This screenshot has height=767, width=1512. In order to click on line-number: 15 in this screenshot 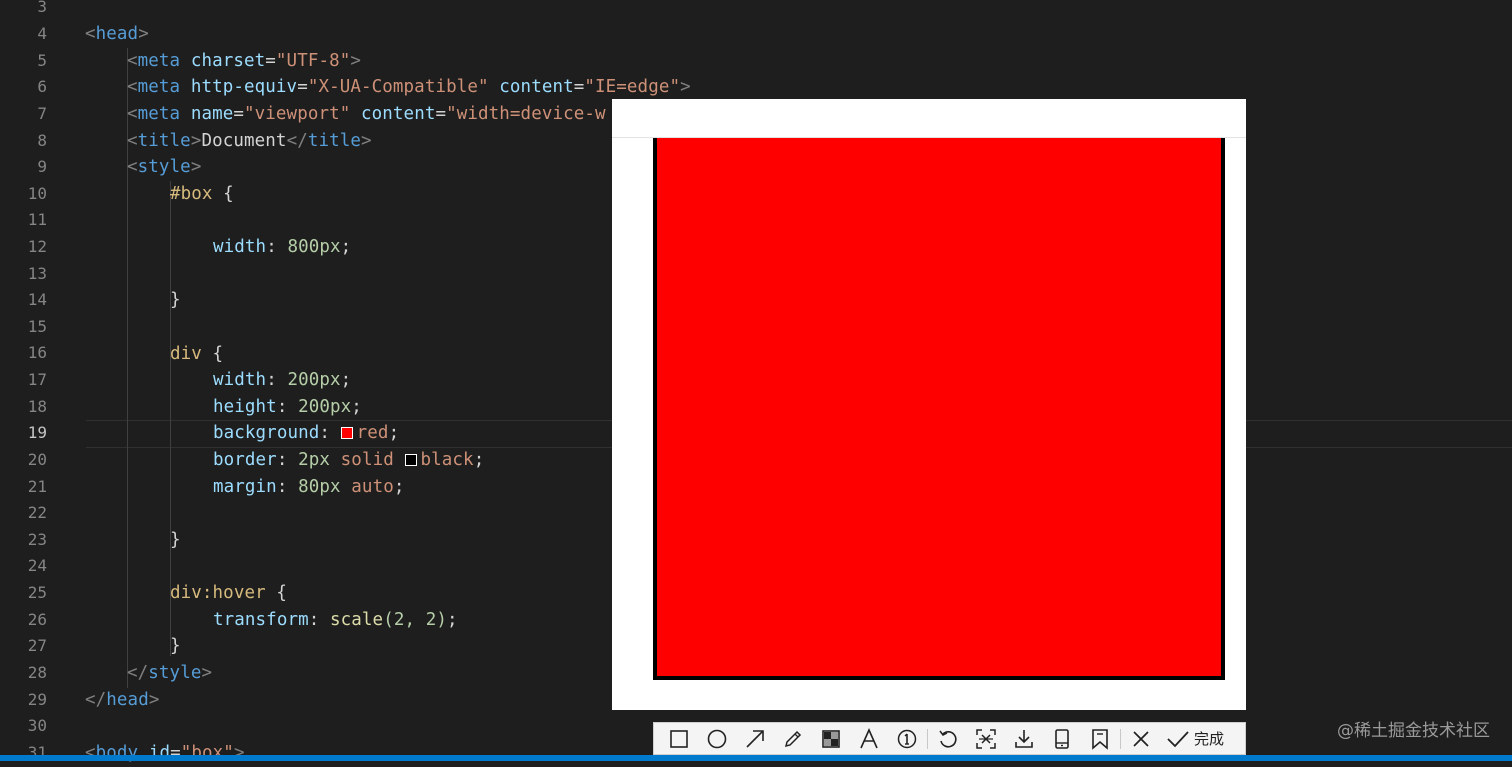, I will do `click(37, 326)`.